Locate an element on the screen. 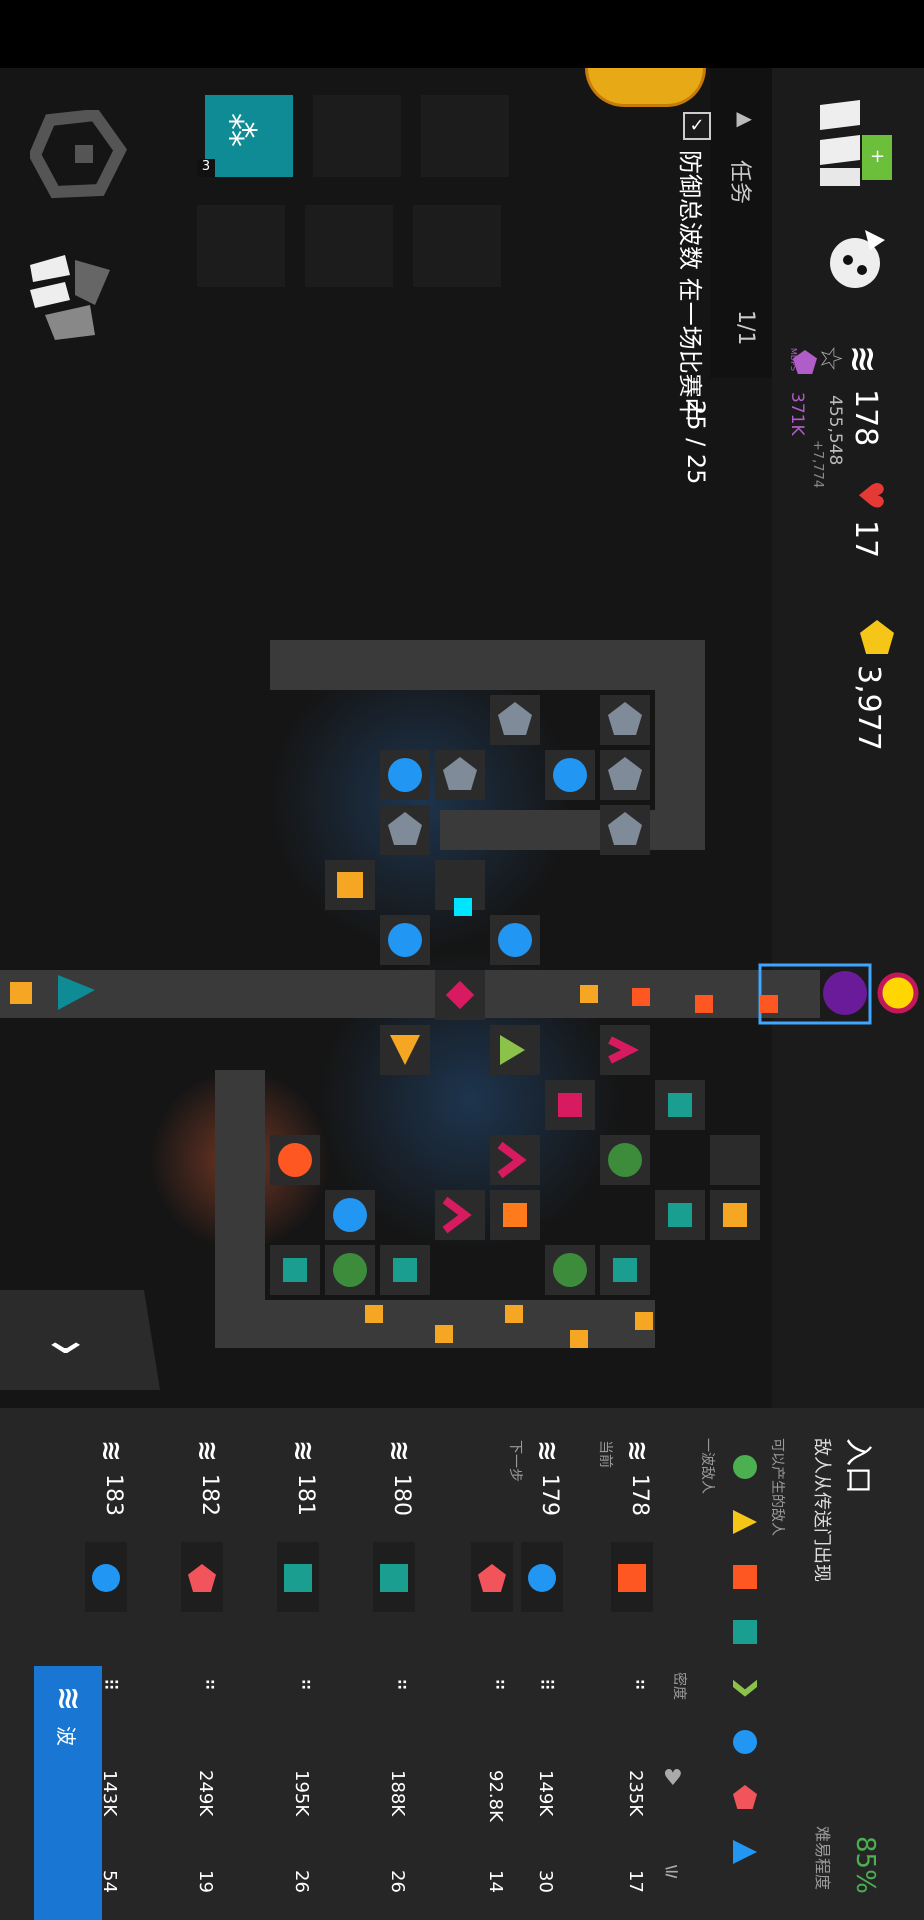  wave-counter: ≋ 178 is located at coordinates (864, 400).